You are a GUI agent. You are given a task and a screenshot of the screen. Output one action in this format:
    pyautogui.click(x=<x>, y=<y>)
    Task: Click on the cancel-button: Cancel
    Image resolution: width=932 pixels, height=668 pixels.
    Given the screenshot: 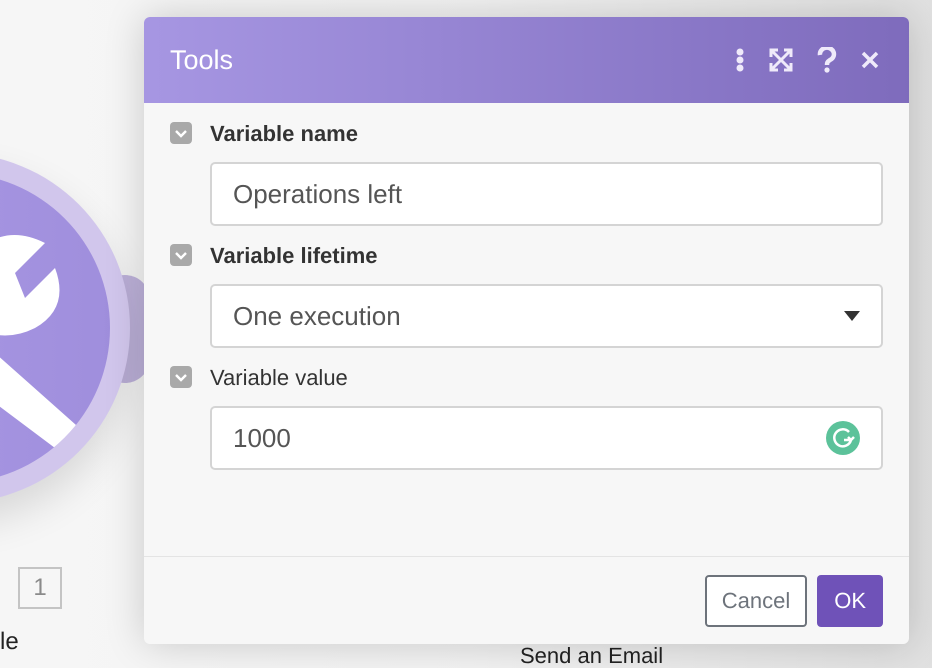 What is the action you would take?
    pyautogui.click(x=756, y=600)
    